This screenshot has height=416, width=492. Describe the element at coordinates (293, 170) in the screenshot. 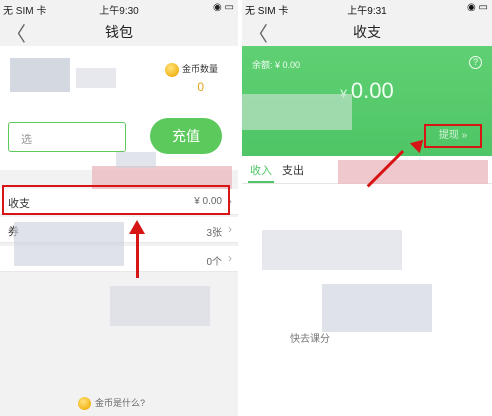

I see `tab-expense: 支出` at that location.